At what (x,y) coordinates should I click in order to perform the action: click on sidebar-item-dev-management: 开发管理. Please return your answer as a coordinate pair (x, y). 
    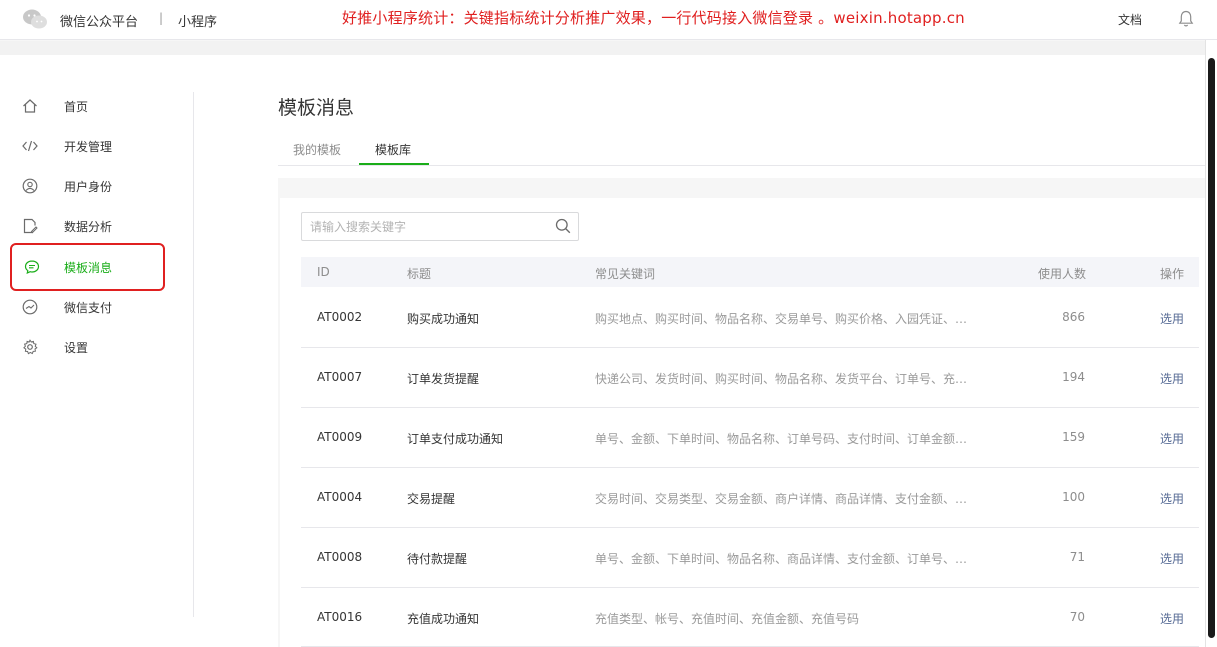
    Looking at the image, I should click on (87, 146).